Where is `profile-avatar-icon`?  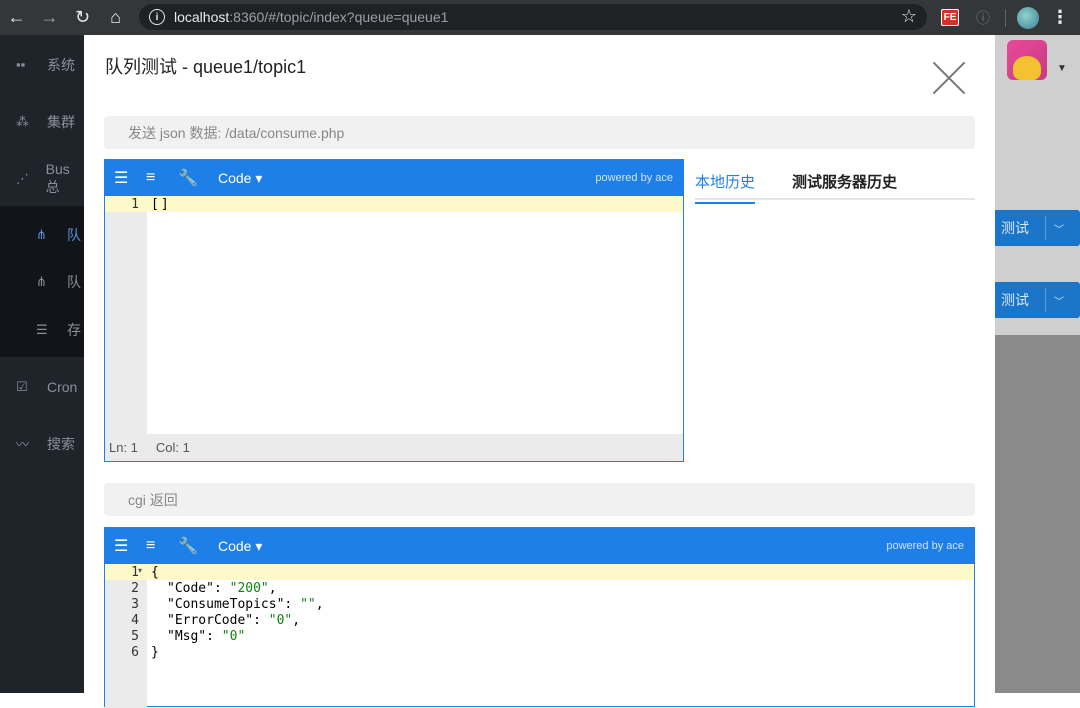
profile-avatar-icon is located at coordinates (1028, 17).